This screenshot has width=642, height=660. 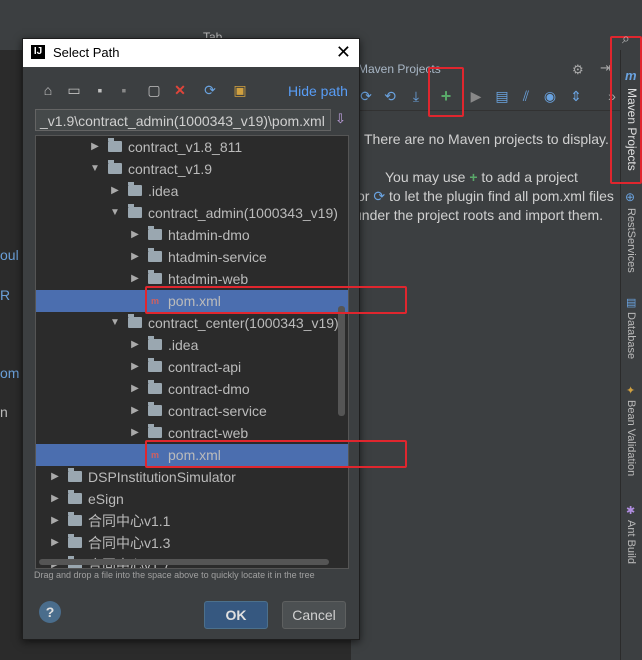 What do you see at coordinates (340, 119) in the screenshot?
I see `path-history-icon: ⇩` at bounding box center [340, 119].